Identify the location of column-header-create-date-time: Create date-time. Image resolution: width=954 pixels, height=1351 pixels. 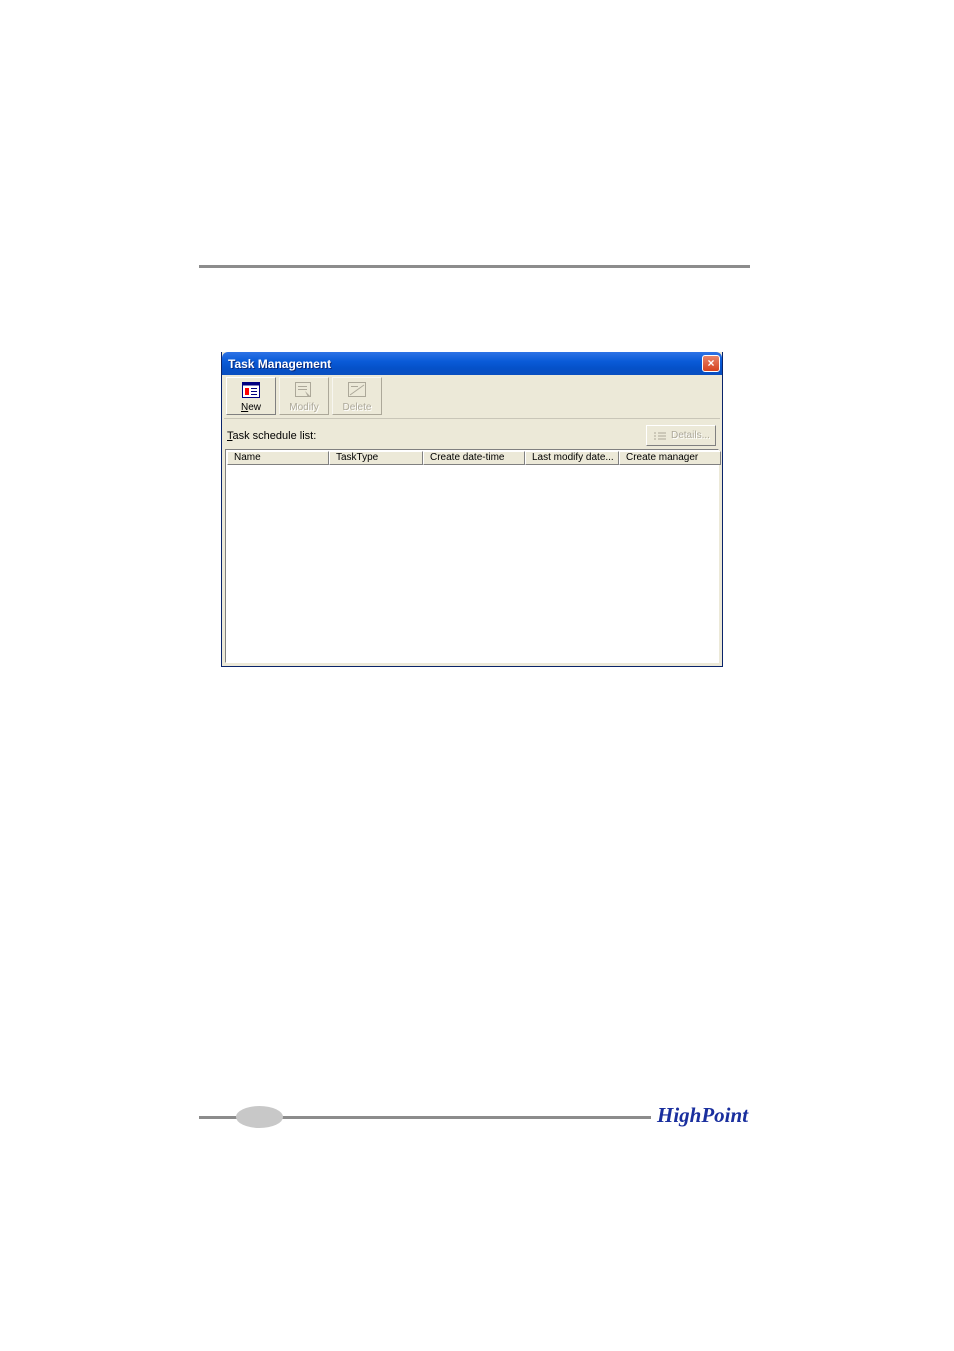
(474, 458).